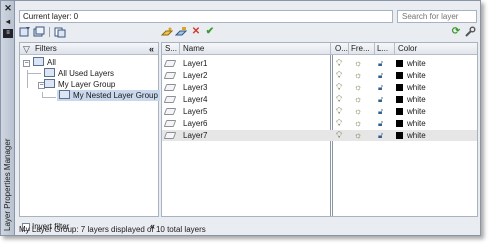 The image size is (489, 244). I want to click on palette-title-bar: ✕ ◂ ≡ Layer Properties Manager, so click(8, 118).